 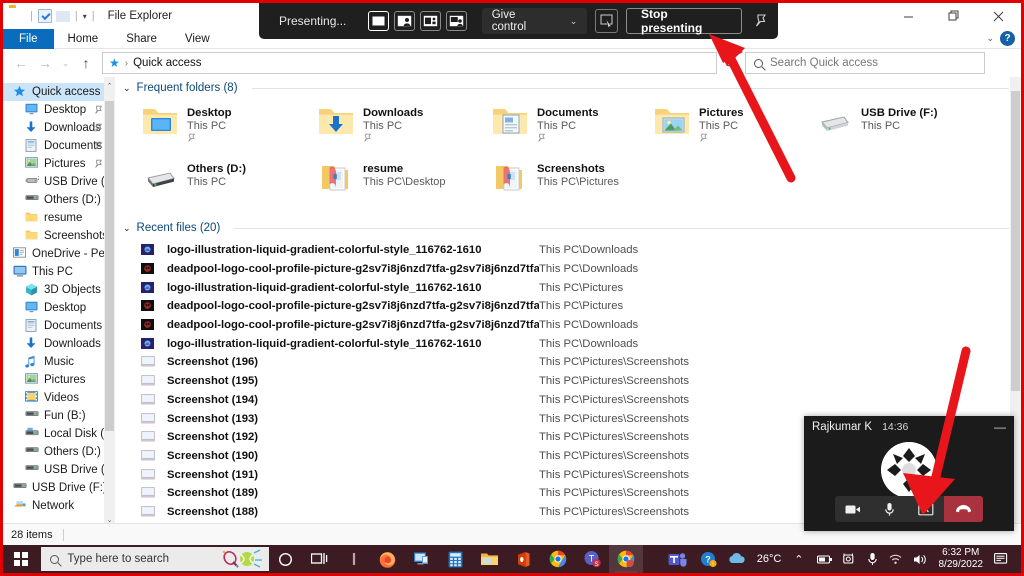 I want to click on sidebar-item-fun-b: Fun (B:), so click(x=59, y=416).